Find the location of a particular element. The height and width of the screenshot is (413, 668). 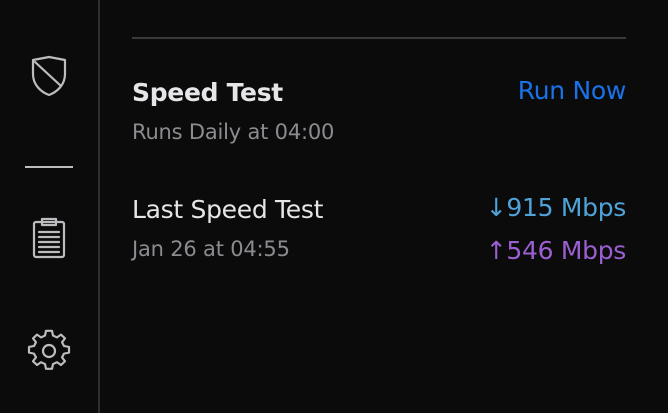

run-now-button: Run Now is located at coordinates (572, 90).